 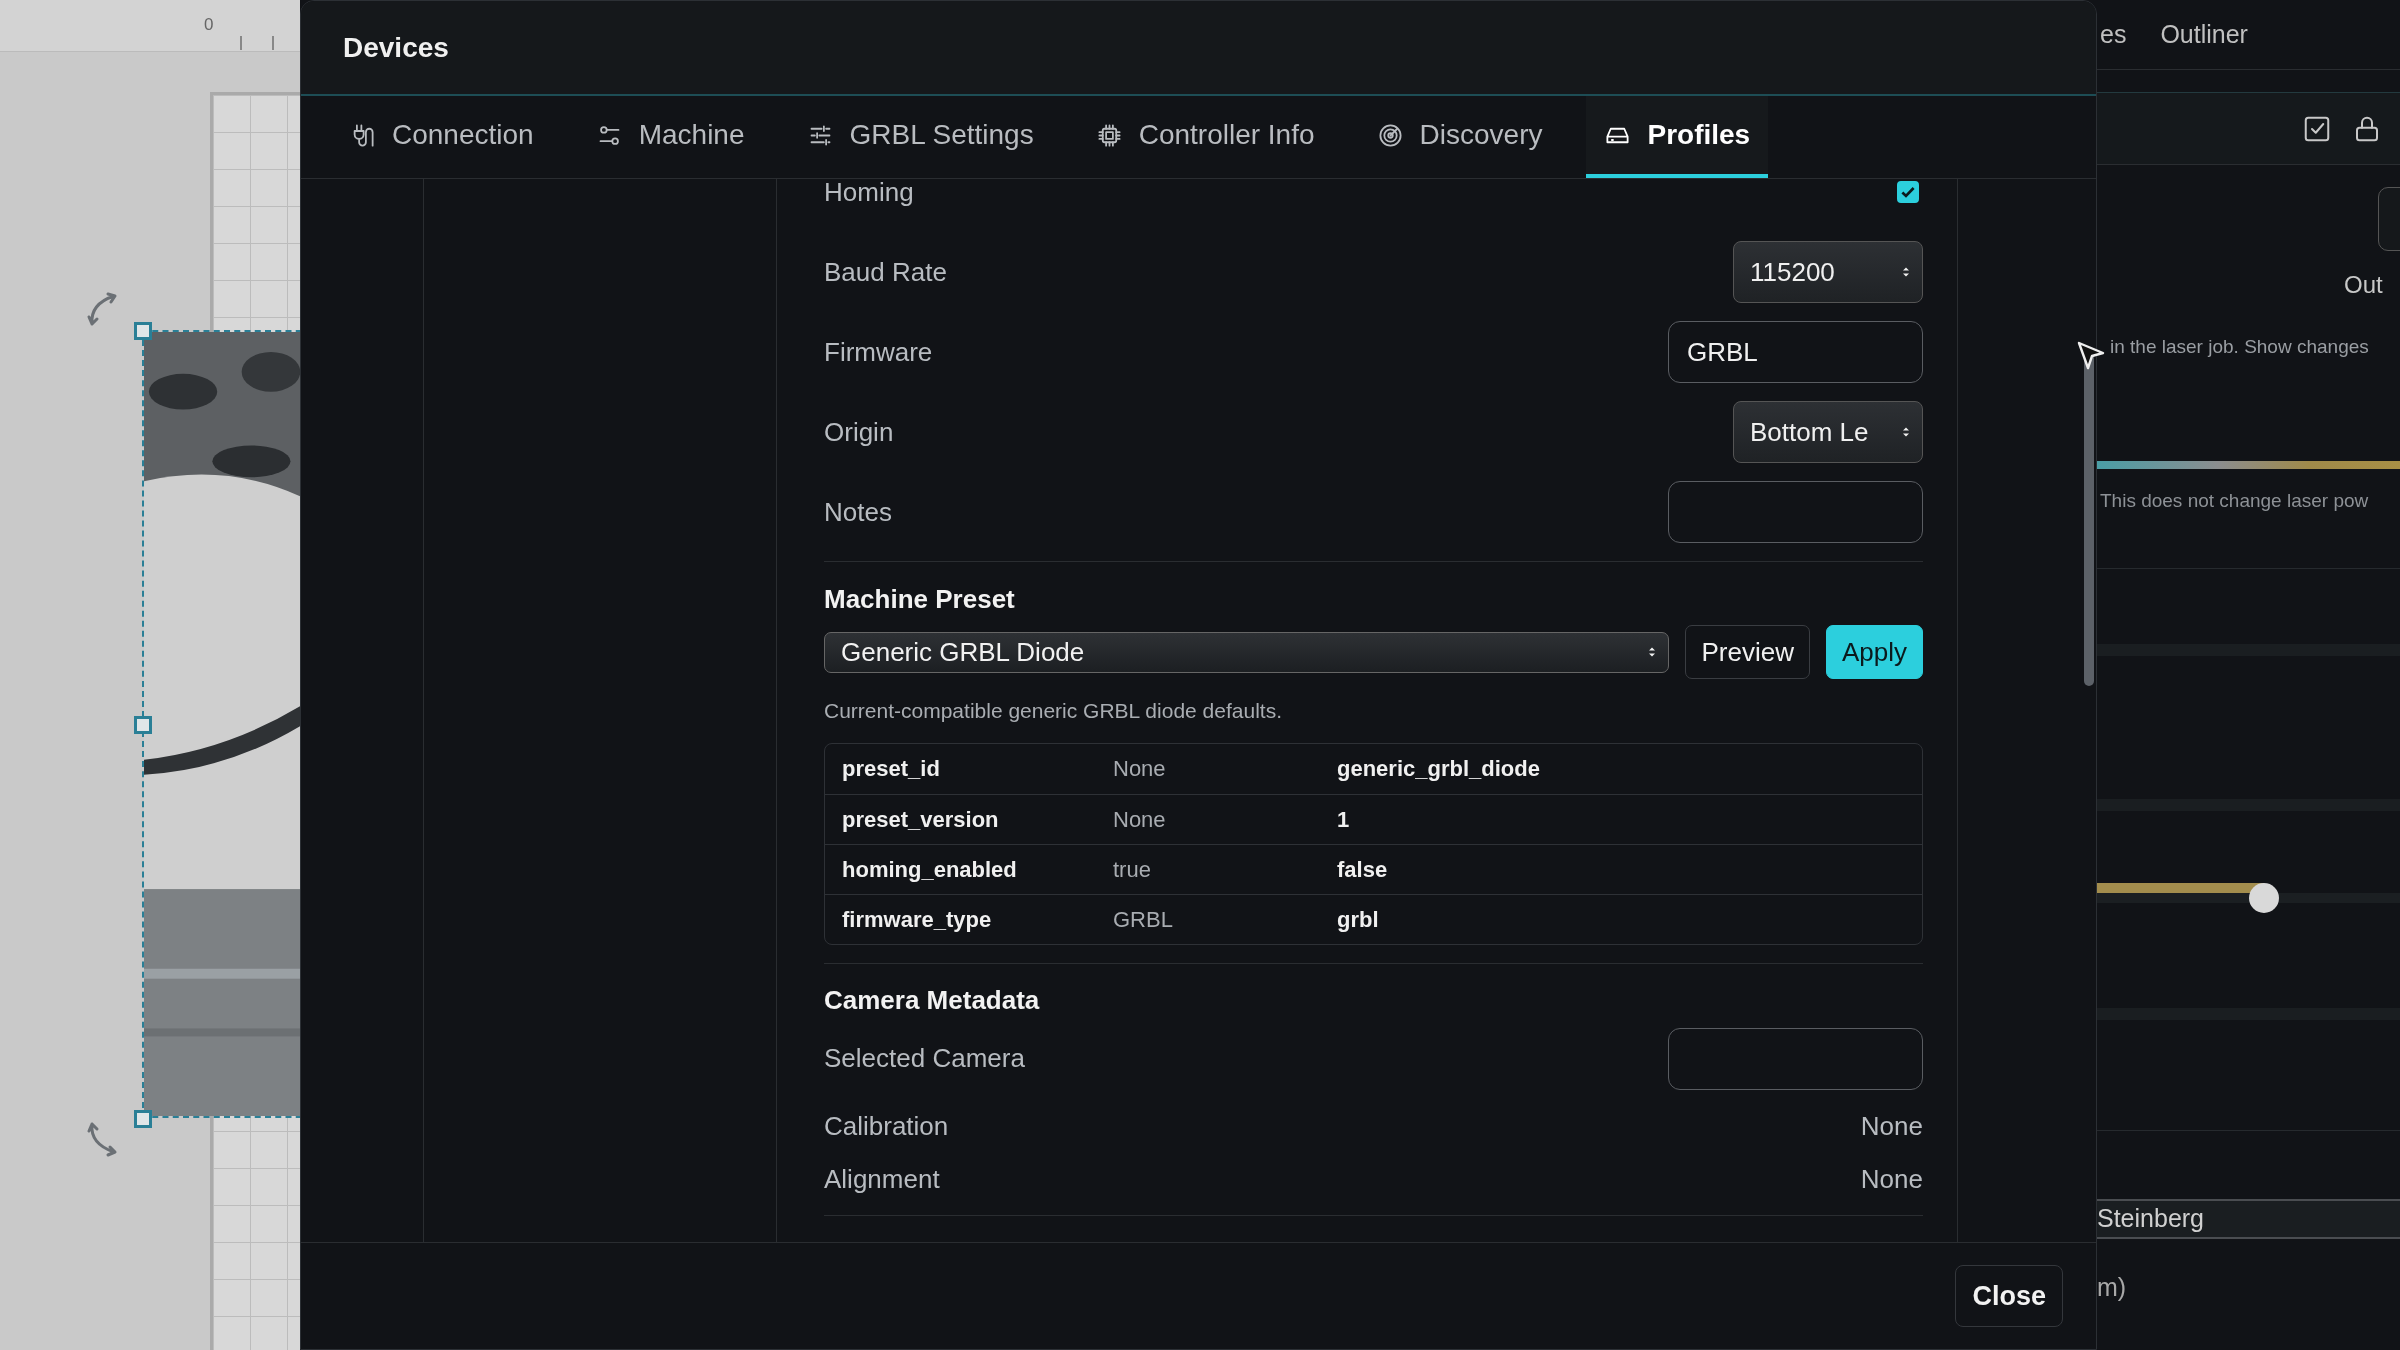 What do you see at coordinates (396, 47) in the screenshot?
I see `dialog-title: Devices` at bounding box center [396, 47].